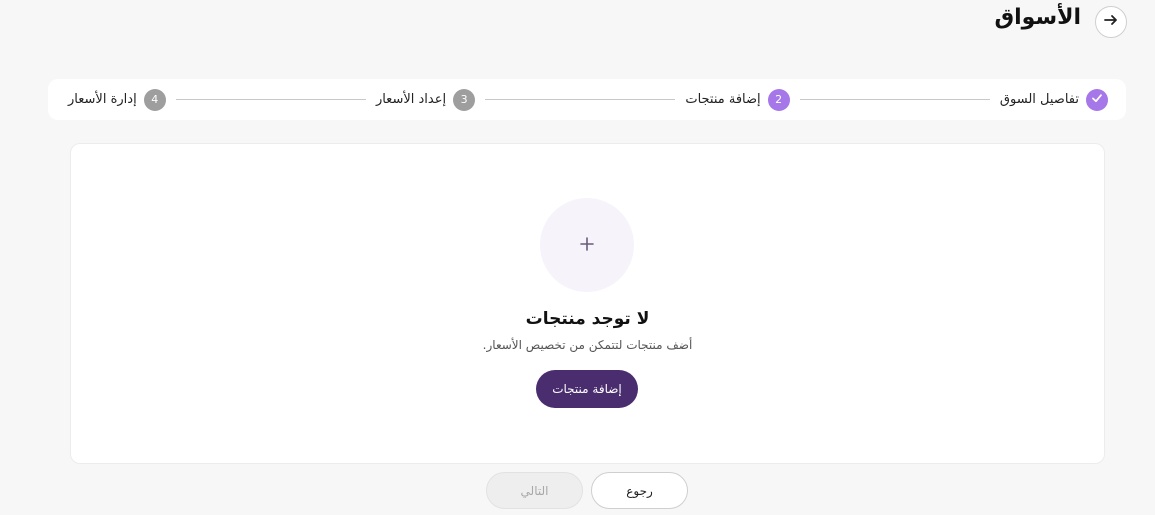  Describe the element at coordinates (577, 24) in the screenshot. I see `page-header: الأسواق` at that location.